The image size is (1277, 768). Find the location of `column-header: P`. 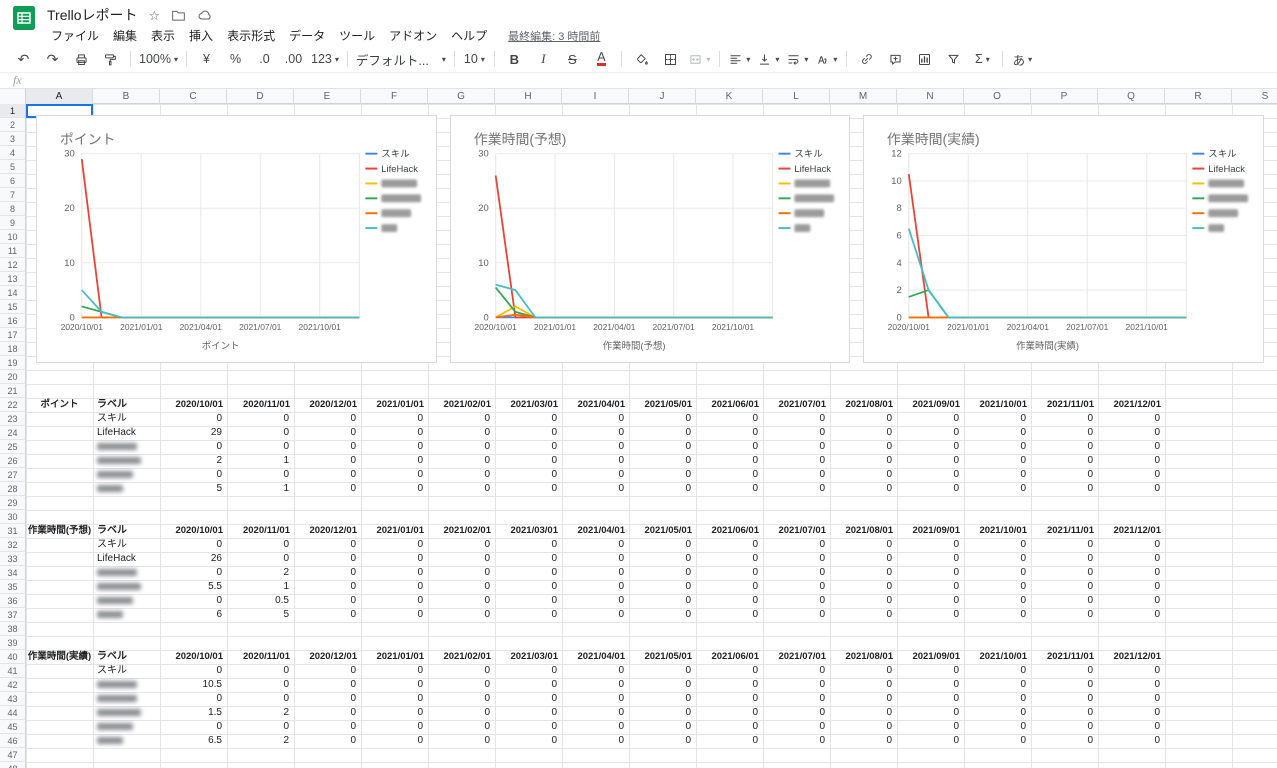

column-header: P is located at coordinates (1064, 96).